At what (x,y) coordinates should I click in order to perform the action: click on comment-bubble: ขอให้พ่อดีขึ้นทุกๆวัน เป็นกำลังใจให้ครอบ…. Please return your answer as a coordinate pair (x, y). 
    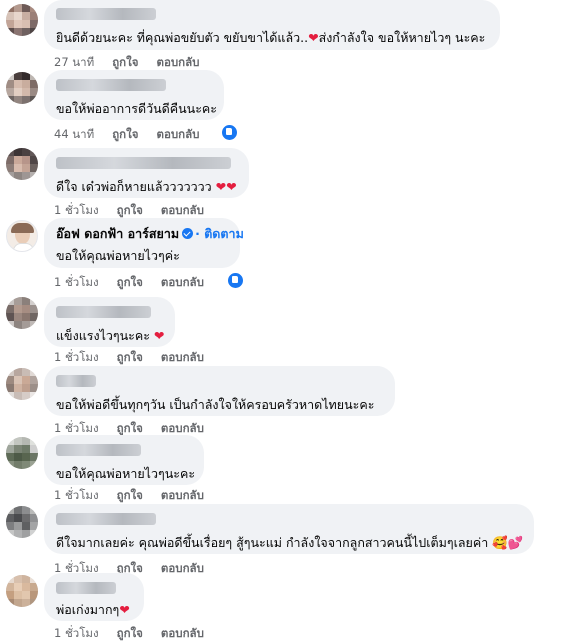
    Looking at the image, I should click on (219, 391).